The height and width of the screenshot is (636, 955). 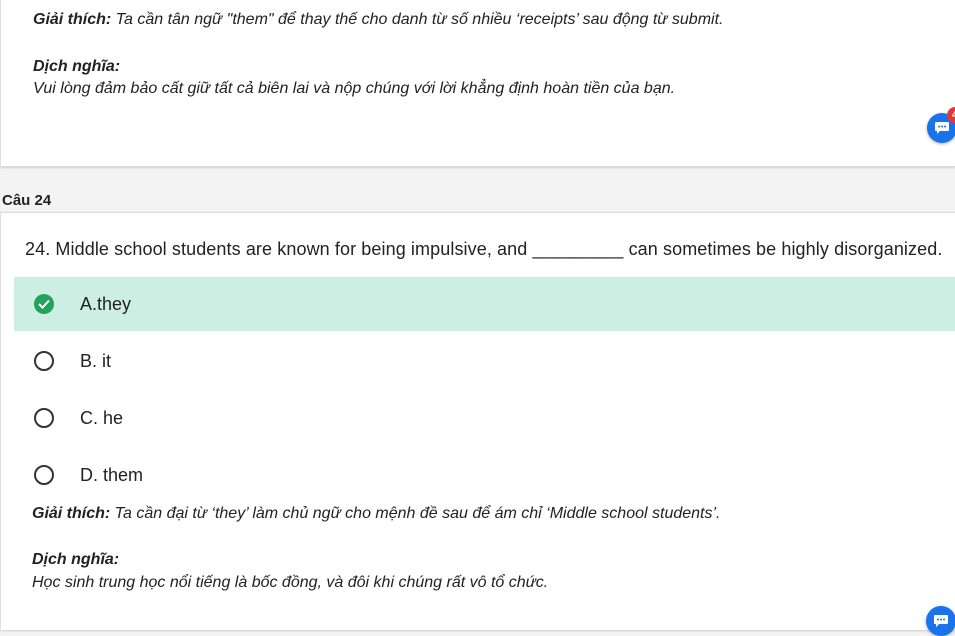 I want to click on question-number-label: Câu 24, so click(x=27, y=200).